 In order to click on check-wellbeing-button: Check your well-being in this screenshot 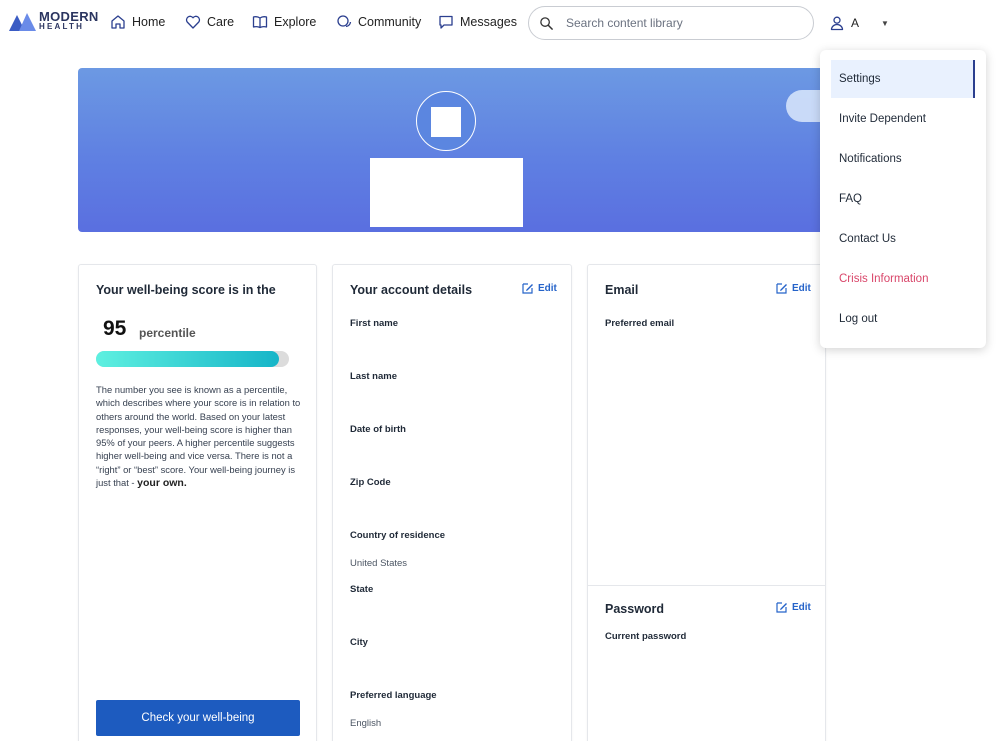, I will do `click(198, 718)`.